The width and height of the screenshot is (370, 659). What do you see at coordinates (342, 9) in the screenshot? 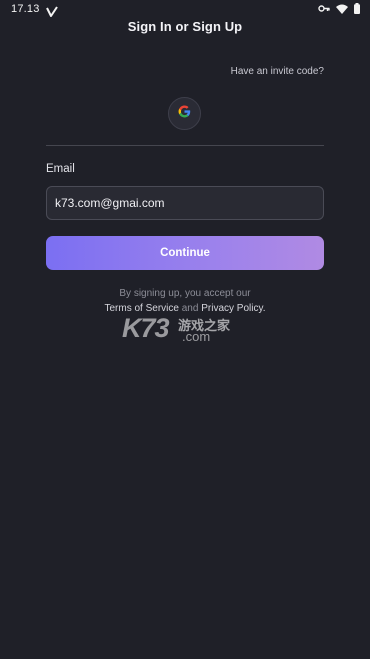
I see `wifi-icon` at bounding box center [342, 9].